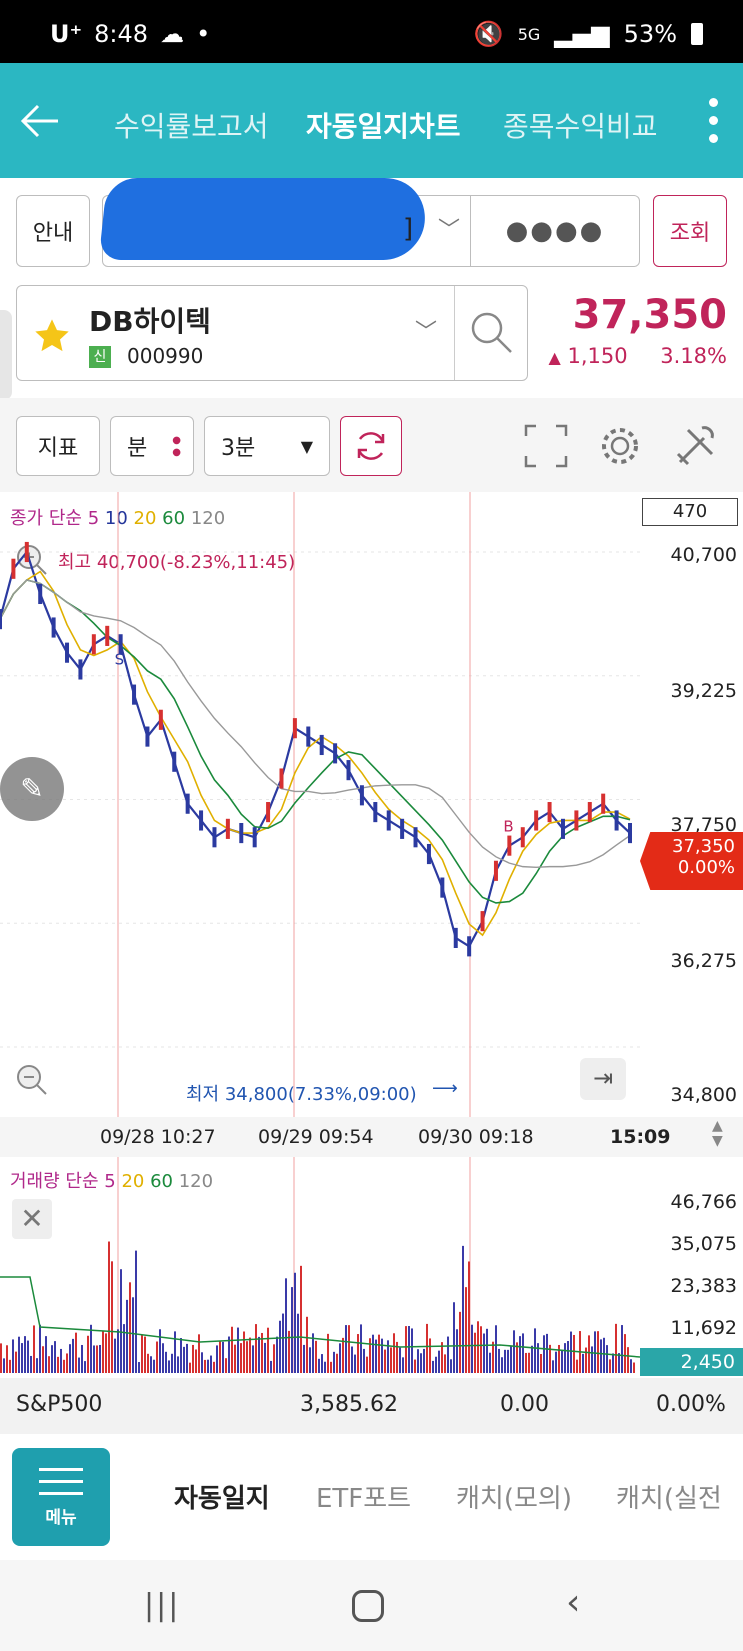  I want to click on account-bracket: ], so click(408, 229).